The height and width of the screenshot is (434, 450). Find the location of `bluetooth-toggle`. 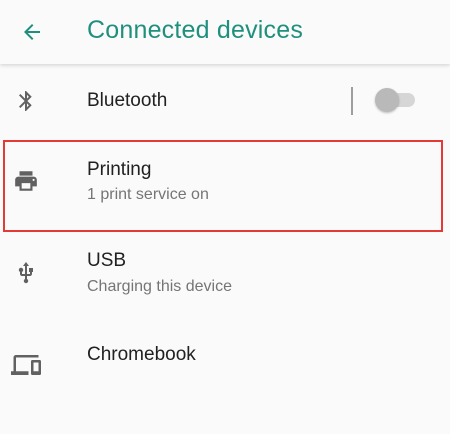

bluetooth-toggle is located at coordinates (397, 100).